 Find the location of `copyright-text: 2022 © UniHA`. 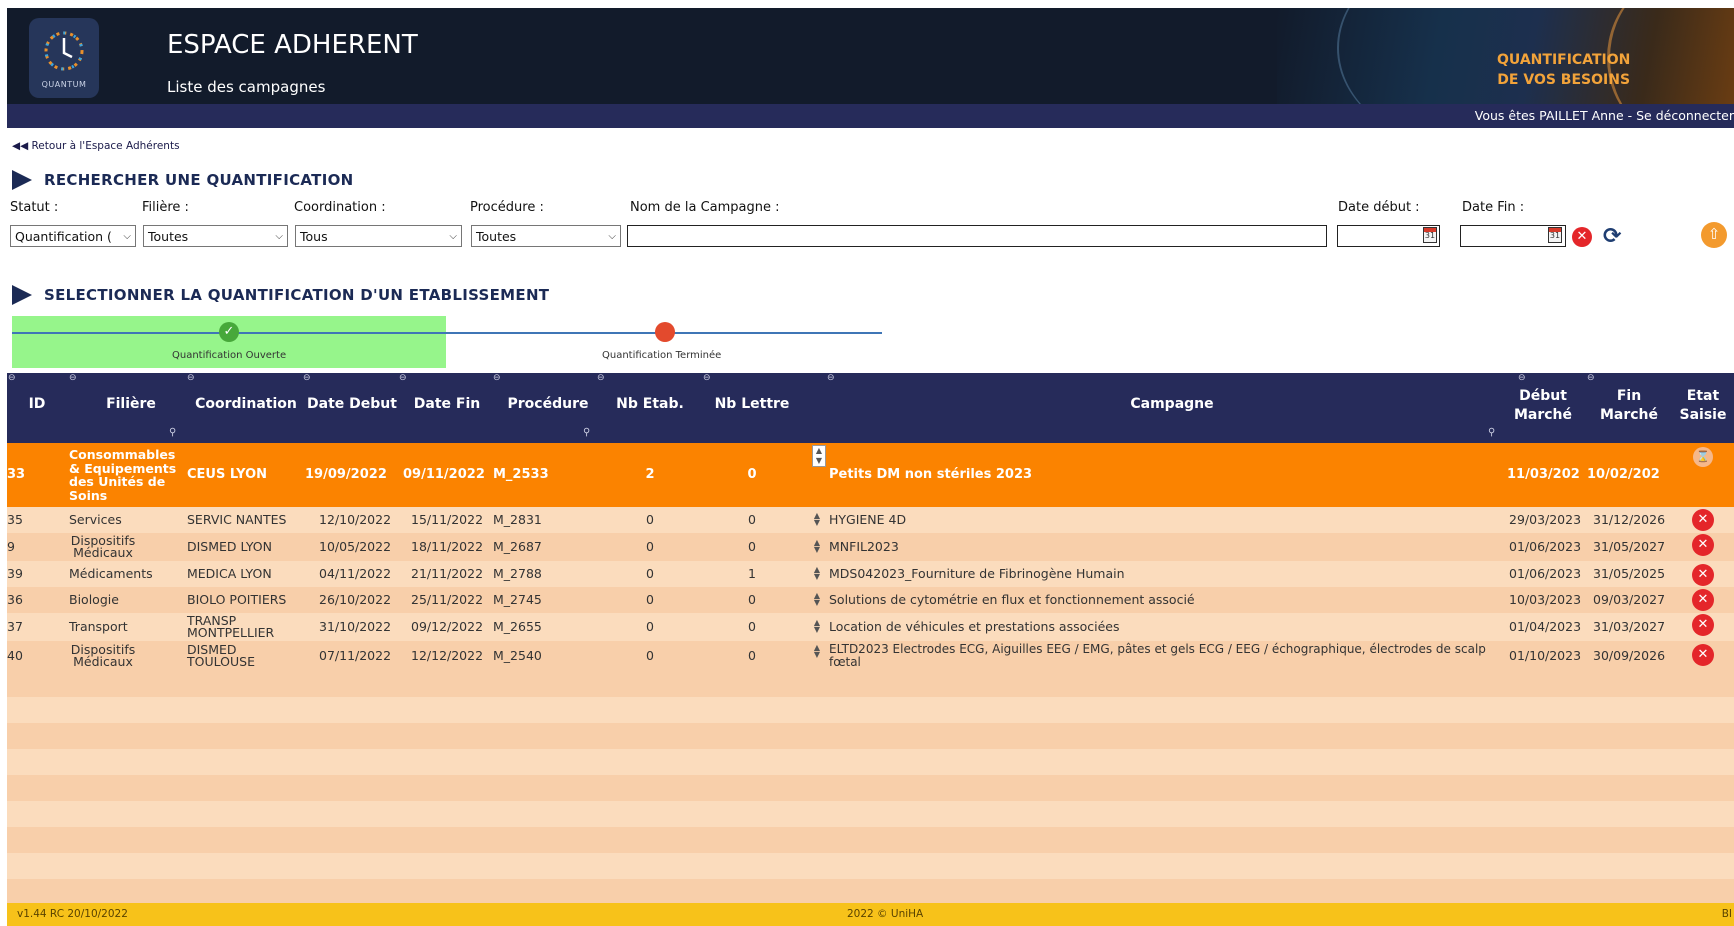

copyright-text: 2022 © UniHA is located at coordinates (885, 914).